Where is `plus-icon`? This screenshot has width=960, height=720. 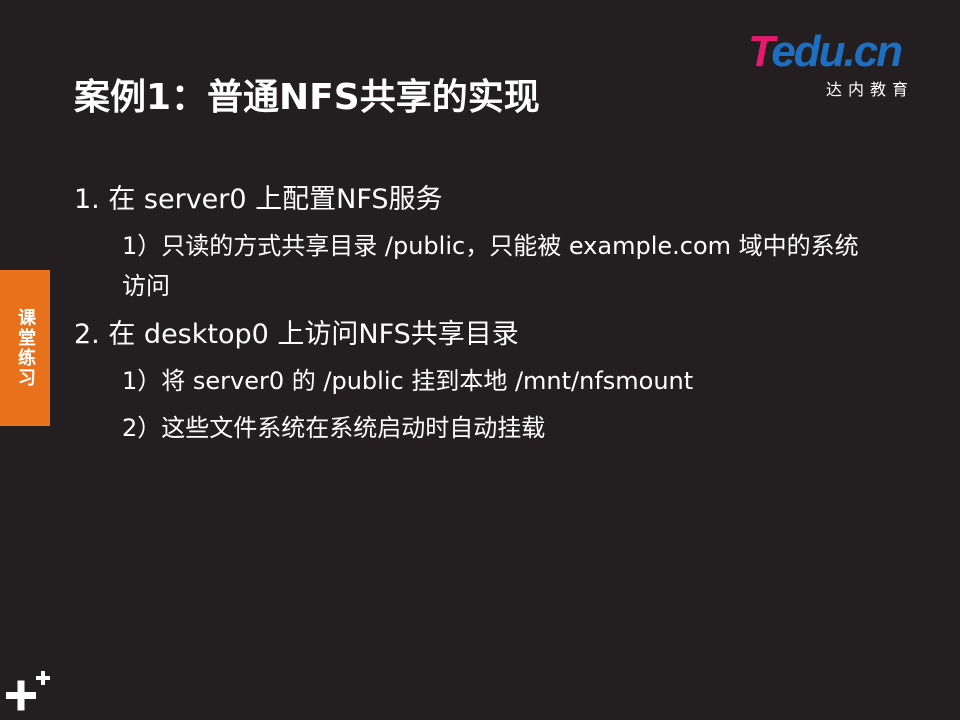 plus-icon is located at coordinates (28, 691).